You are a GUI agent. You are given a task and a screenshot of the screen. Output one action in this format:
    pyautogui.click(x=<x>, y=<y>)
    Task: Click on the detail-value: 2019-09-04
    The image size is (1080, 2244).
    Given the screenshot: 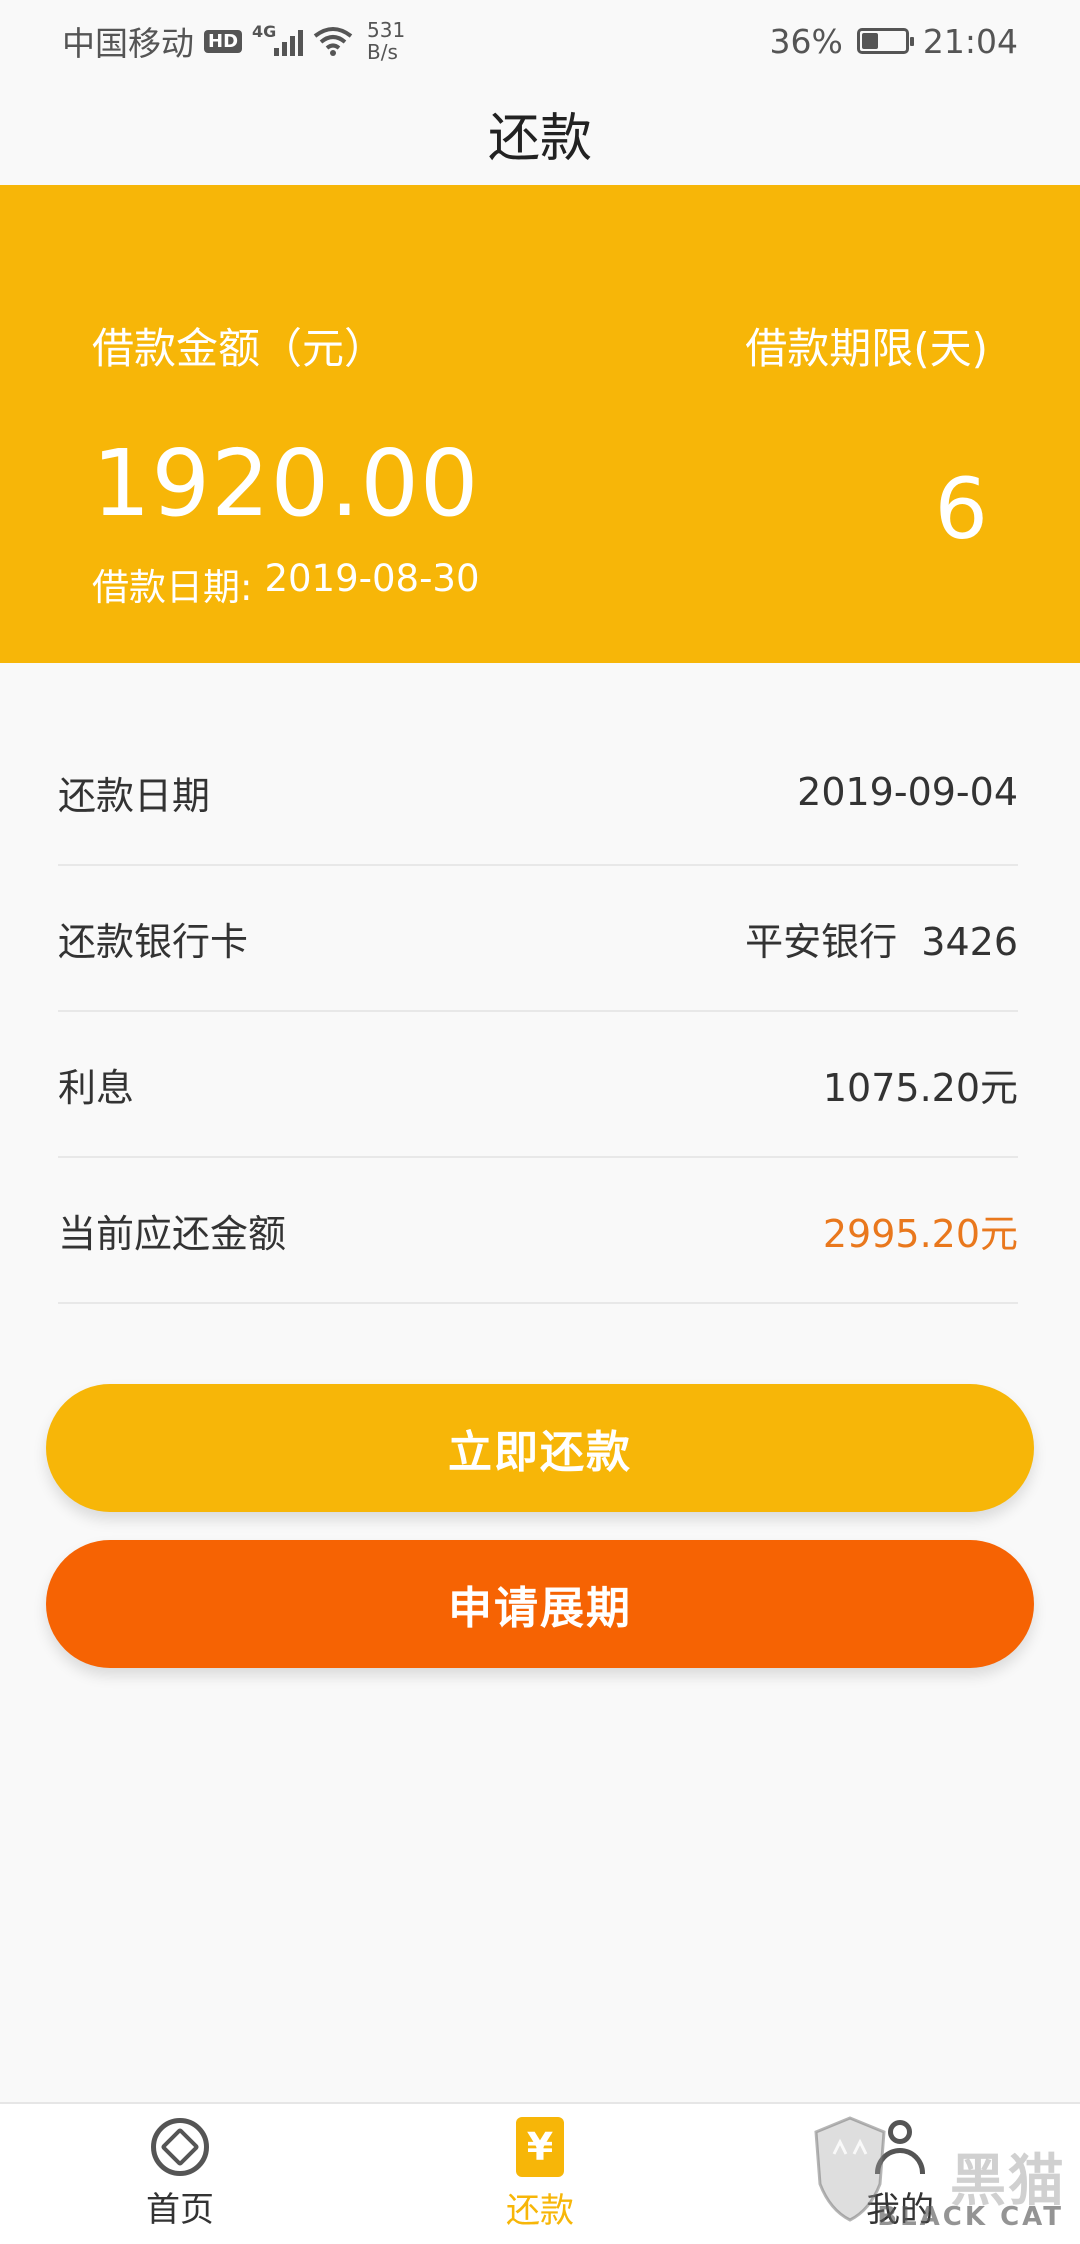 What is the action you would take?
    pyautogui.click(x=907, y=792)
    